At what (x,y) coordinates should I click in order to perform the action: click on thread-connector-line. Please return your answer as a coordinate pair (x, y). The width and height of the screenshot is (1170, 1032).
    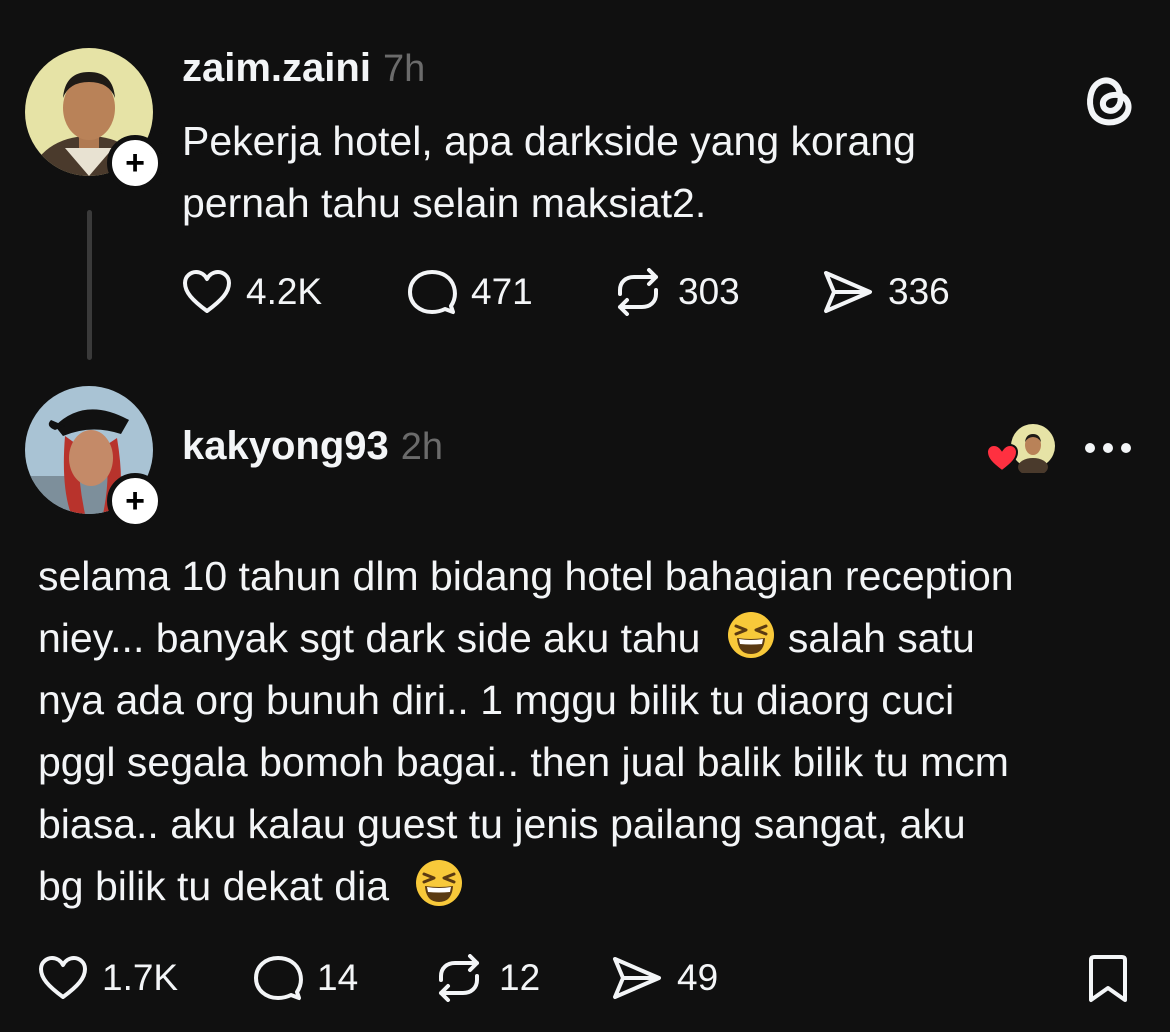
    Looking at the image, I should click on (89, 285).